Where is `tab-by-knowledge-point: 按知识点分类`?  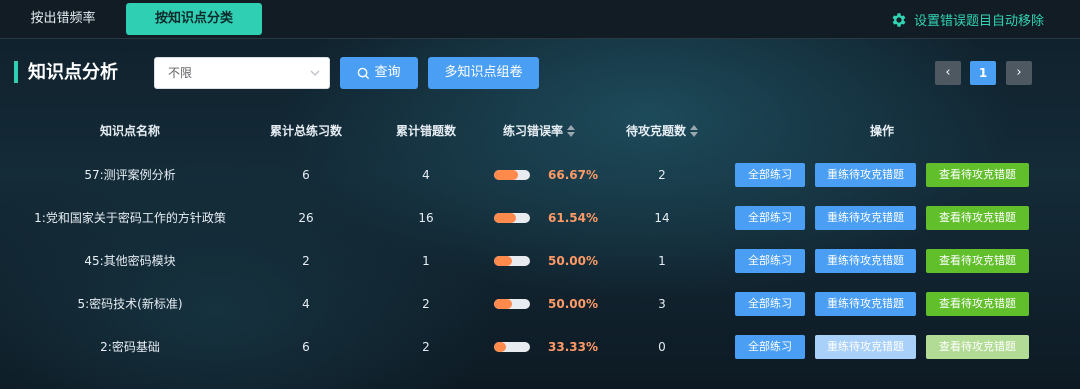 tab-by-knowledge-point: 按知识点分类 is located at coordinates (194, 19).